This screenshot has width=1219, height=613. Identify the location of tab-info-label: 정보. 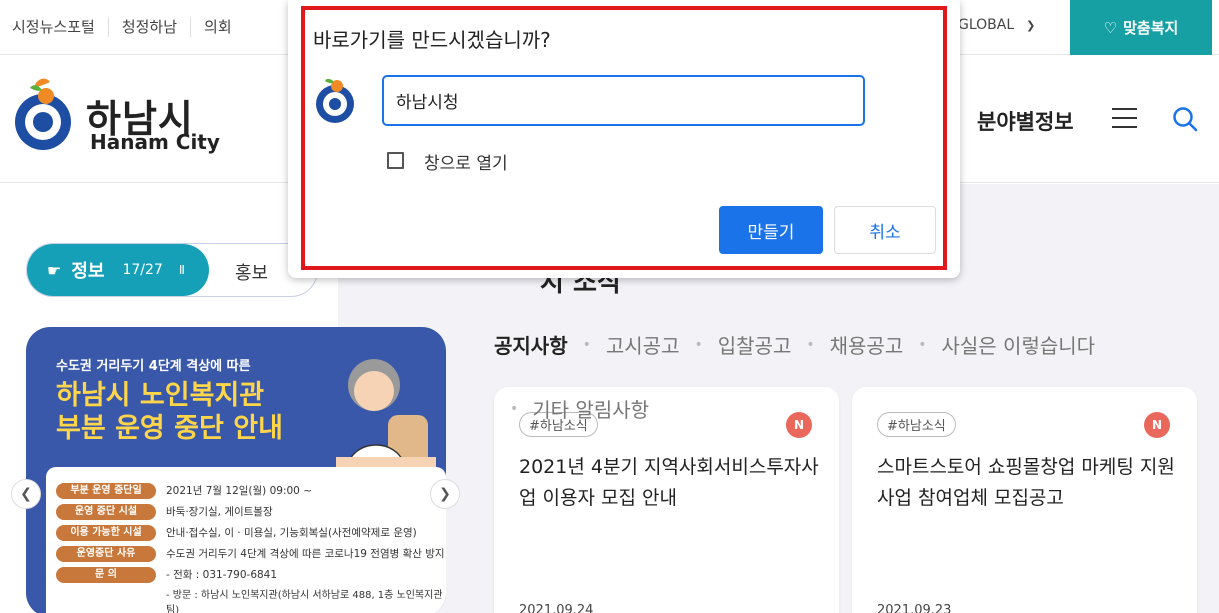
(88, 271).